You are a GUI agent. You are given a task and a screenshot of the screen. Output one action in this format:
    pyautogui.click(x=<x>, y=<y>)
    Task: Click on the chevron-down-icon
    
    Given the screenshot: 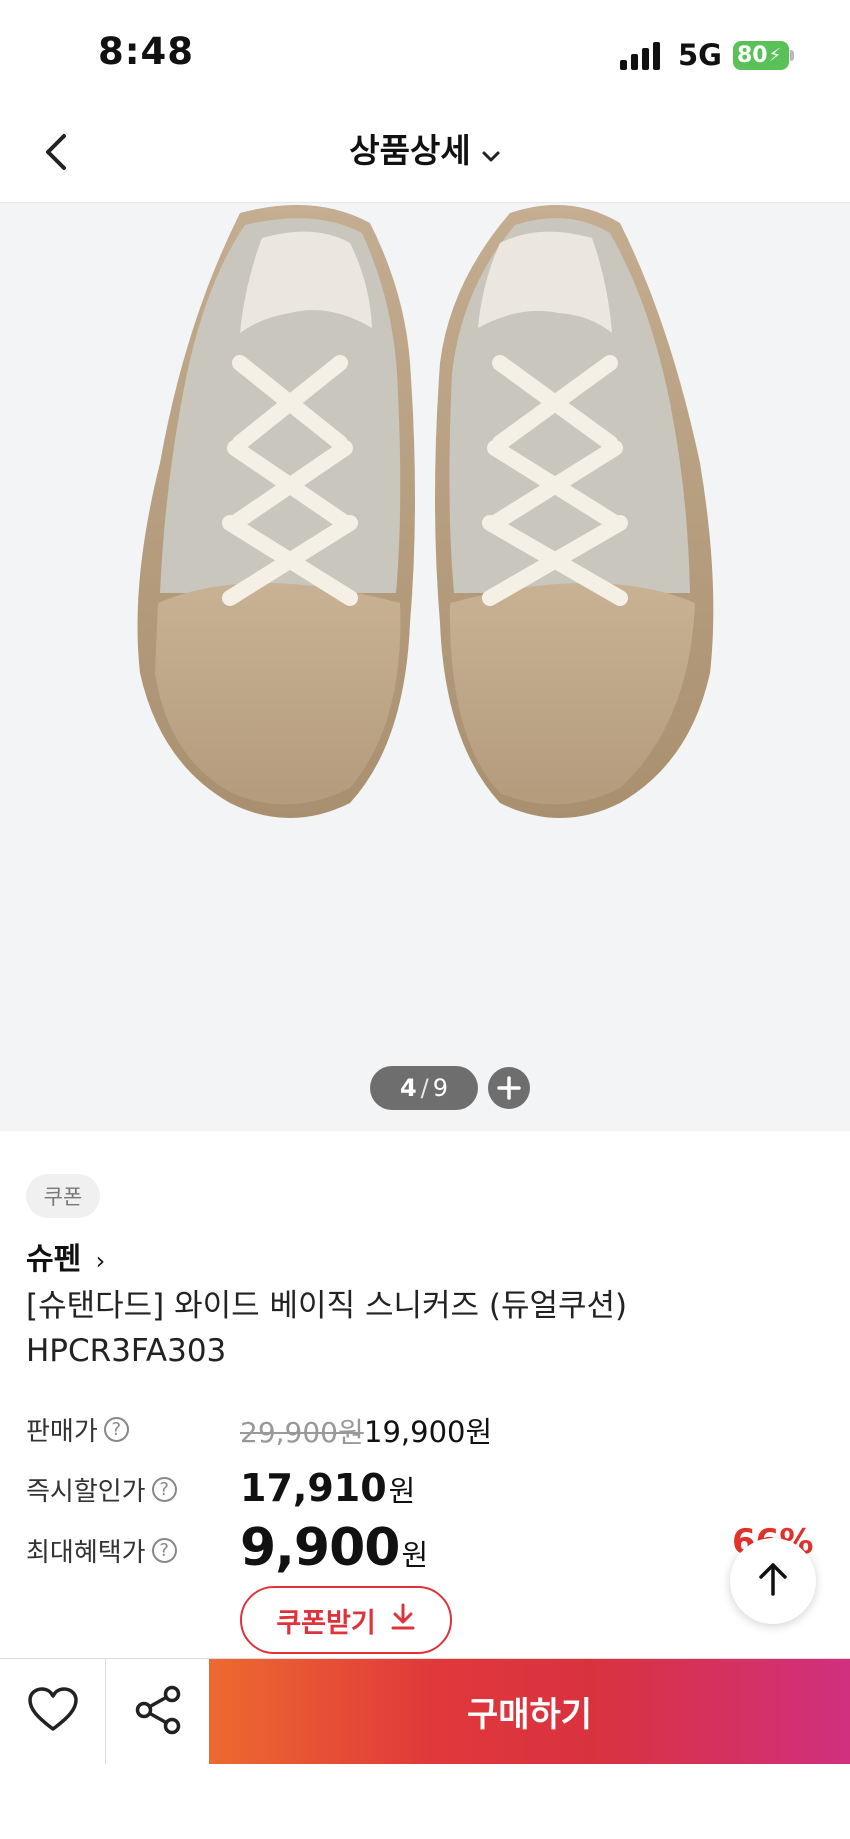 What is the action you would take?
    pyautogui.click(x=491, y=152)
    